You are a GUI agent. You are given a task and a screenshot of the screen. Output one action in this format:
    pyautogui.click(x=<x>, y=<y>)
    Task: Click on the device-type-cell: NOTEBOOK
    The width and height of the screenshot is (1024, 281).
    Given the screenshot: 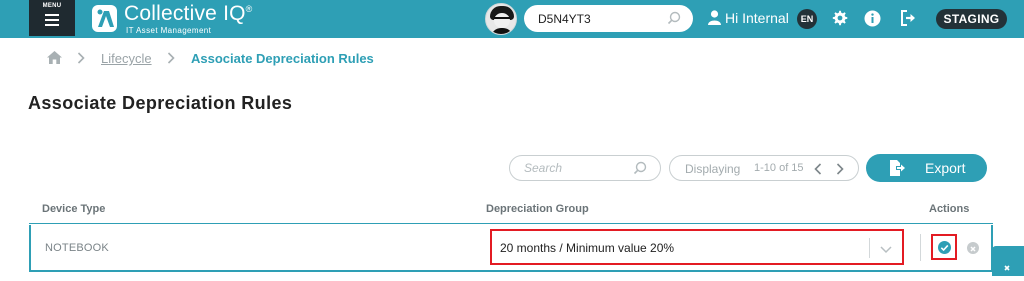 What is the action you would take?
    pyautogui.click(x=77, y=248)
    